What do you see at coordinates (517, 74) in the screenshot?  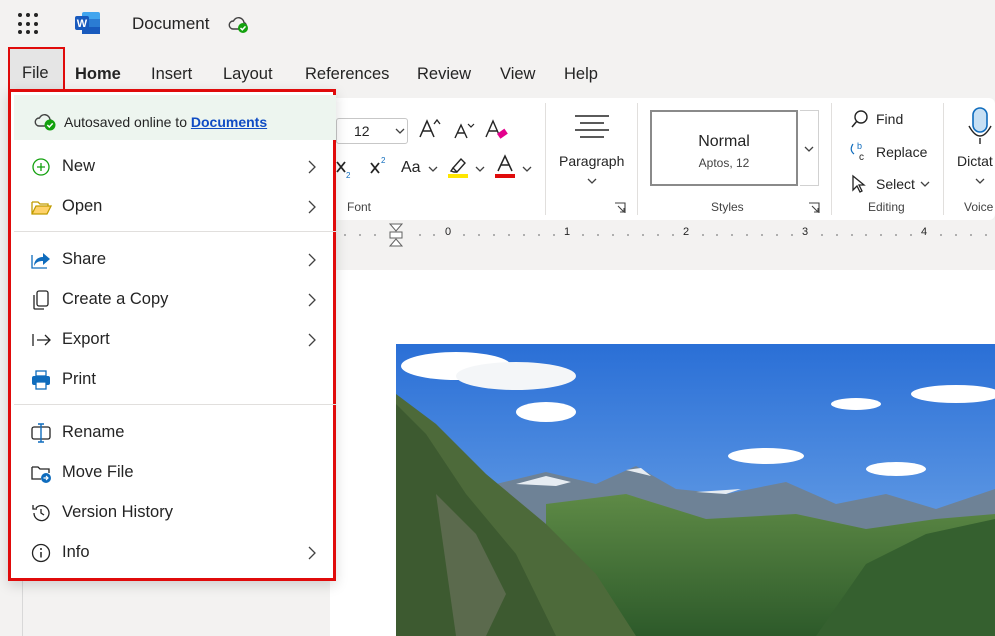 I see `tab-view: View` at bounding box center [517, 74].